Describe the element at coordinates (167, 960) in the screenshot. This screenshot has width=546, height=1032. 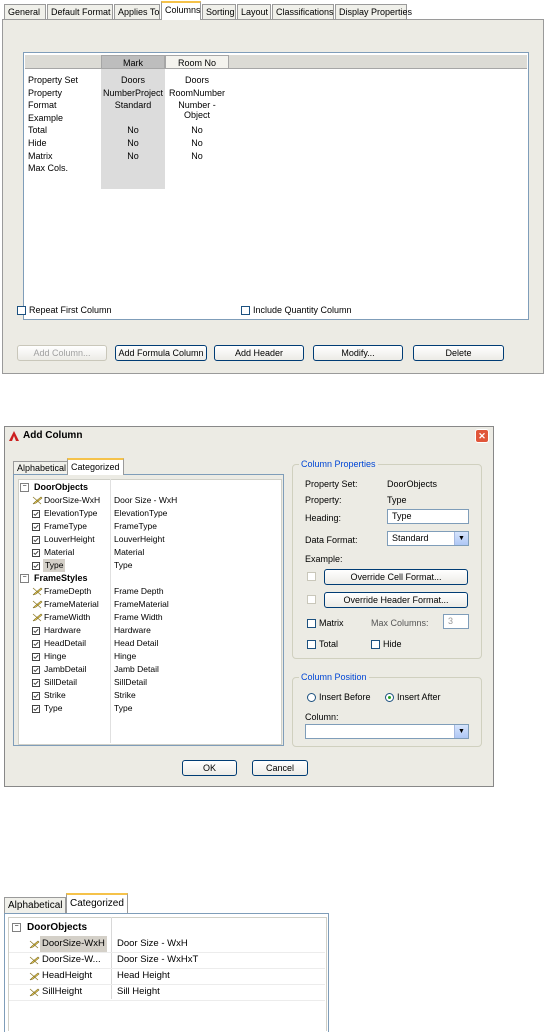
I see `tree-item-row: DoorSize-W... Door Size - WxHxT` at that location.